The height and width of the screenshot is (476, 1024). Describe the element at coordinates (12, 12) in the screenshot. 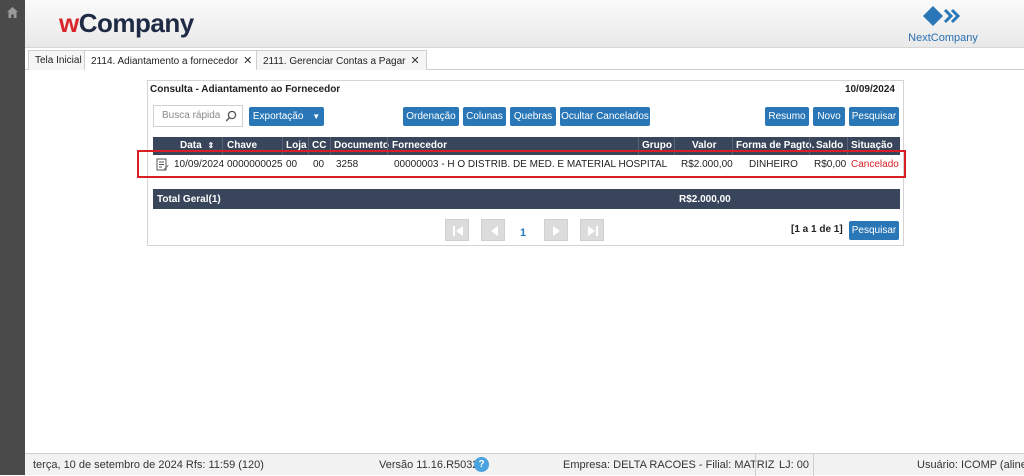

I see `home-icon` at that location.